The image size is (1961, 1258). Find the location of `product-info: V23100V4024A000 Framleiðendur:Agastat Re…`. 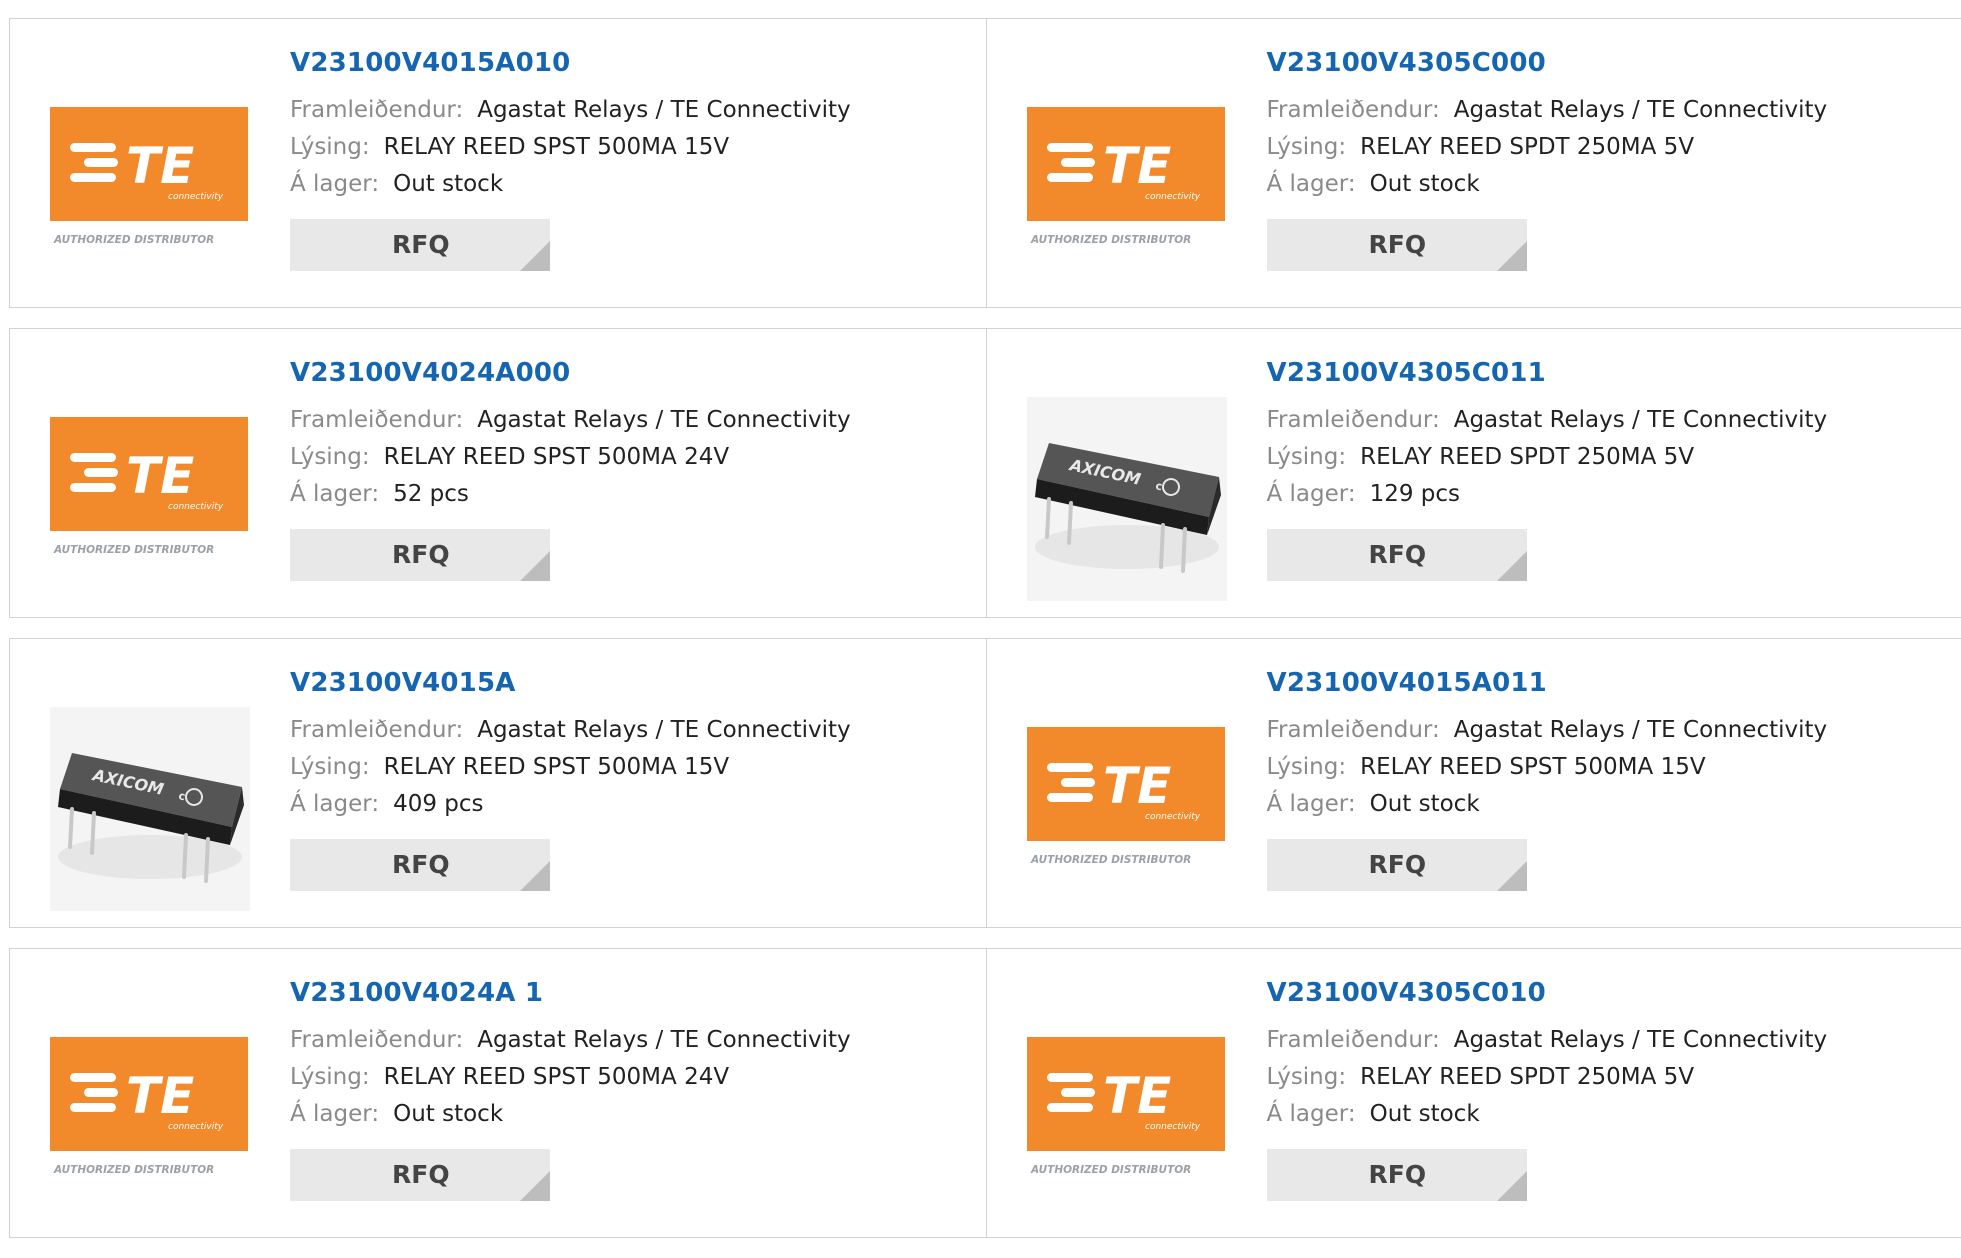

product-info: V23100V4024A000 Framleiðendur:Agastat Re… is located at coordinates (570, 434).